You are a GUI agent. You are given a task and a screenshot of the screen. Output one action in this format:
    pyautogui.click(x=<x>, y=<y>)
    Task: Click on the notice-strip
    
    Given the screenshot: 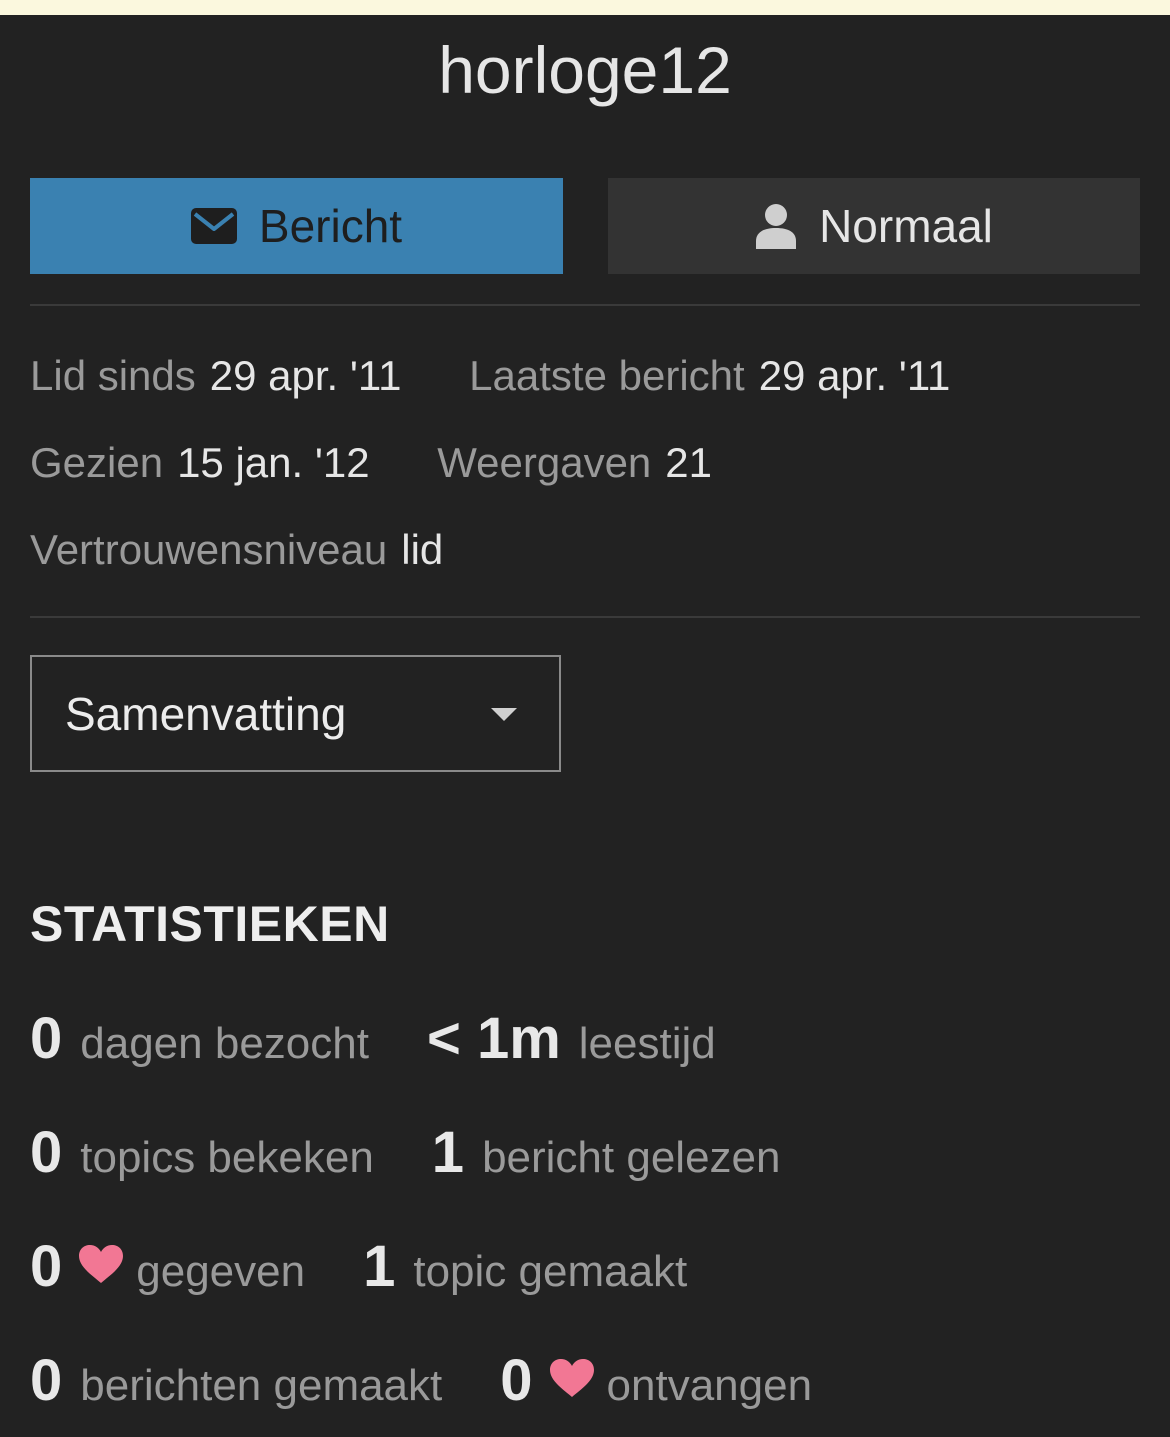 What is the action you would take?
    pyautogui.click(x=585, y=7)
    